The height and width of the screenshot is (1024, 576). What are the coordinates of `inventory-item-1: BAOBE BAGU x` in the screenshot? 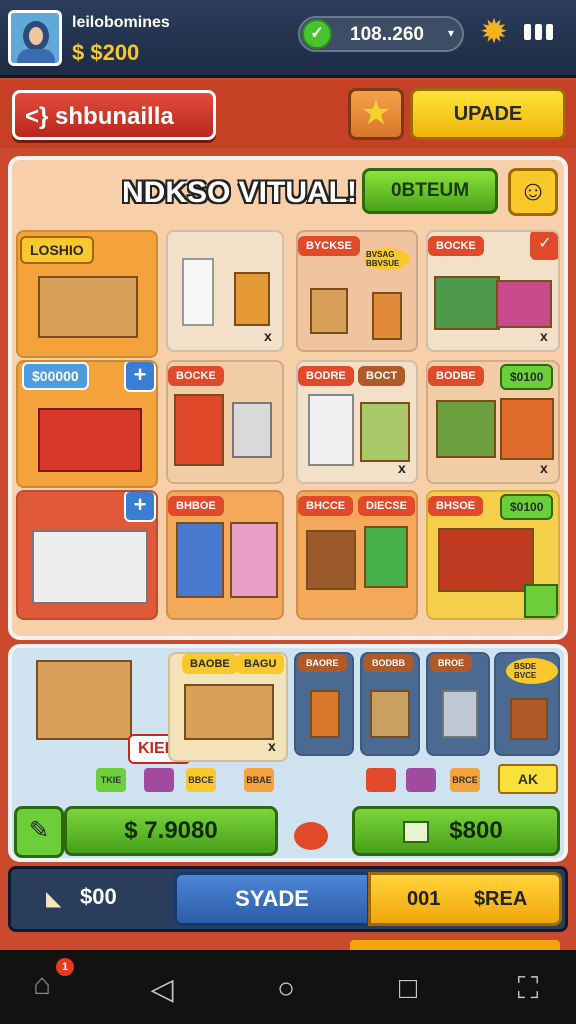 It's located at (228, 707).